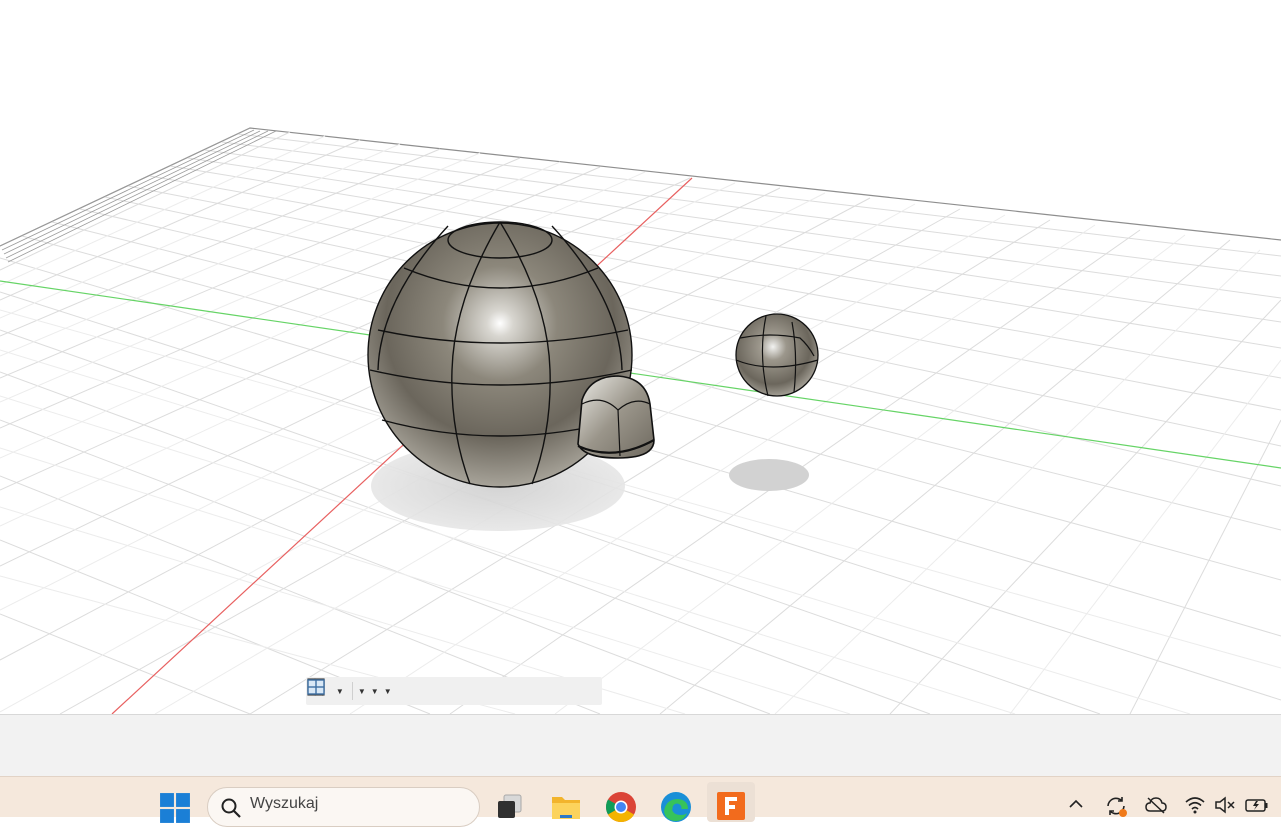 The width and height of the screenshot is (1281, 827). Describe the element at coordinates (1195, 805) in the screenshot. I see `wifi-icon` at that location.